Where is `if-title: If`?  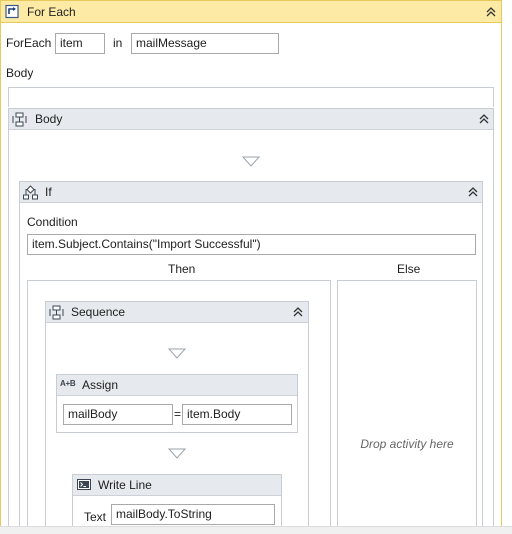
if-title: If is located at coordinates (48, 192).